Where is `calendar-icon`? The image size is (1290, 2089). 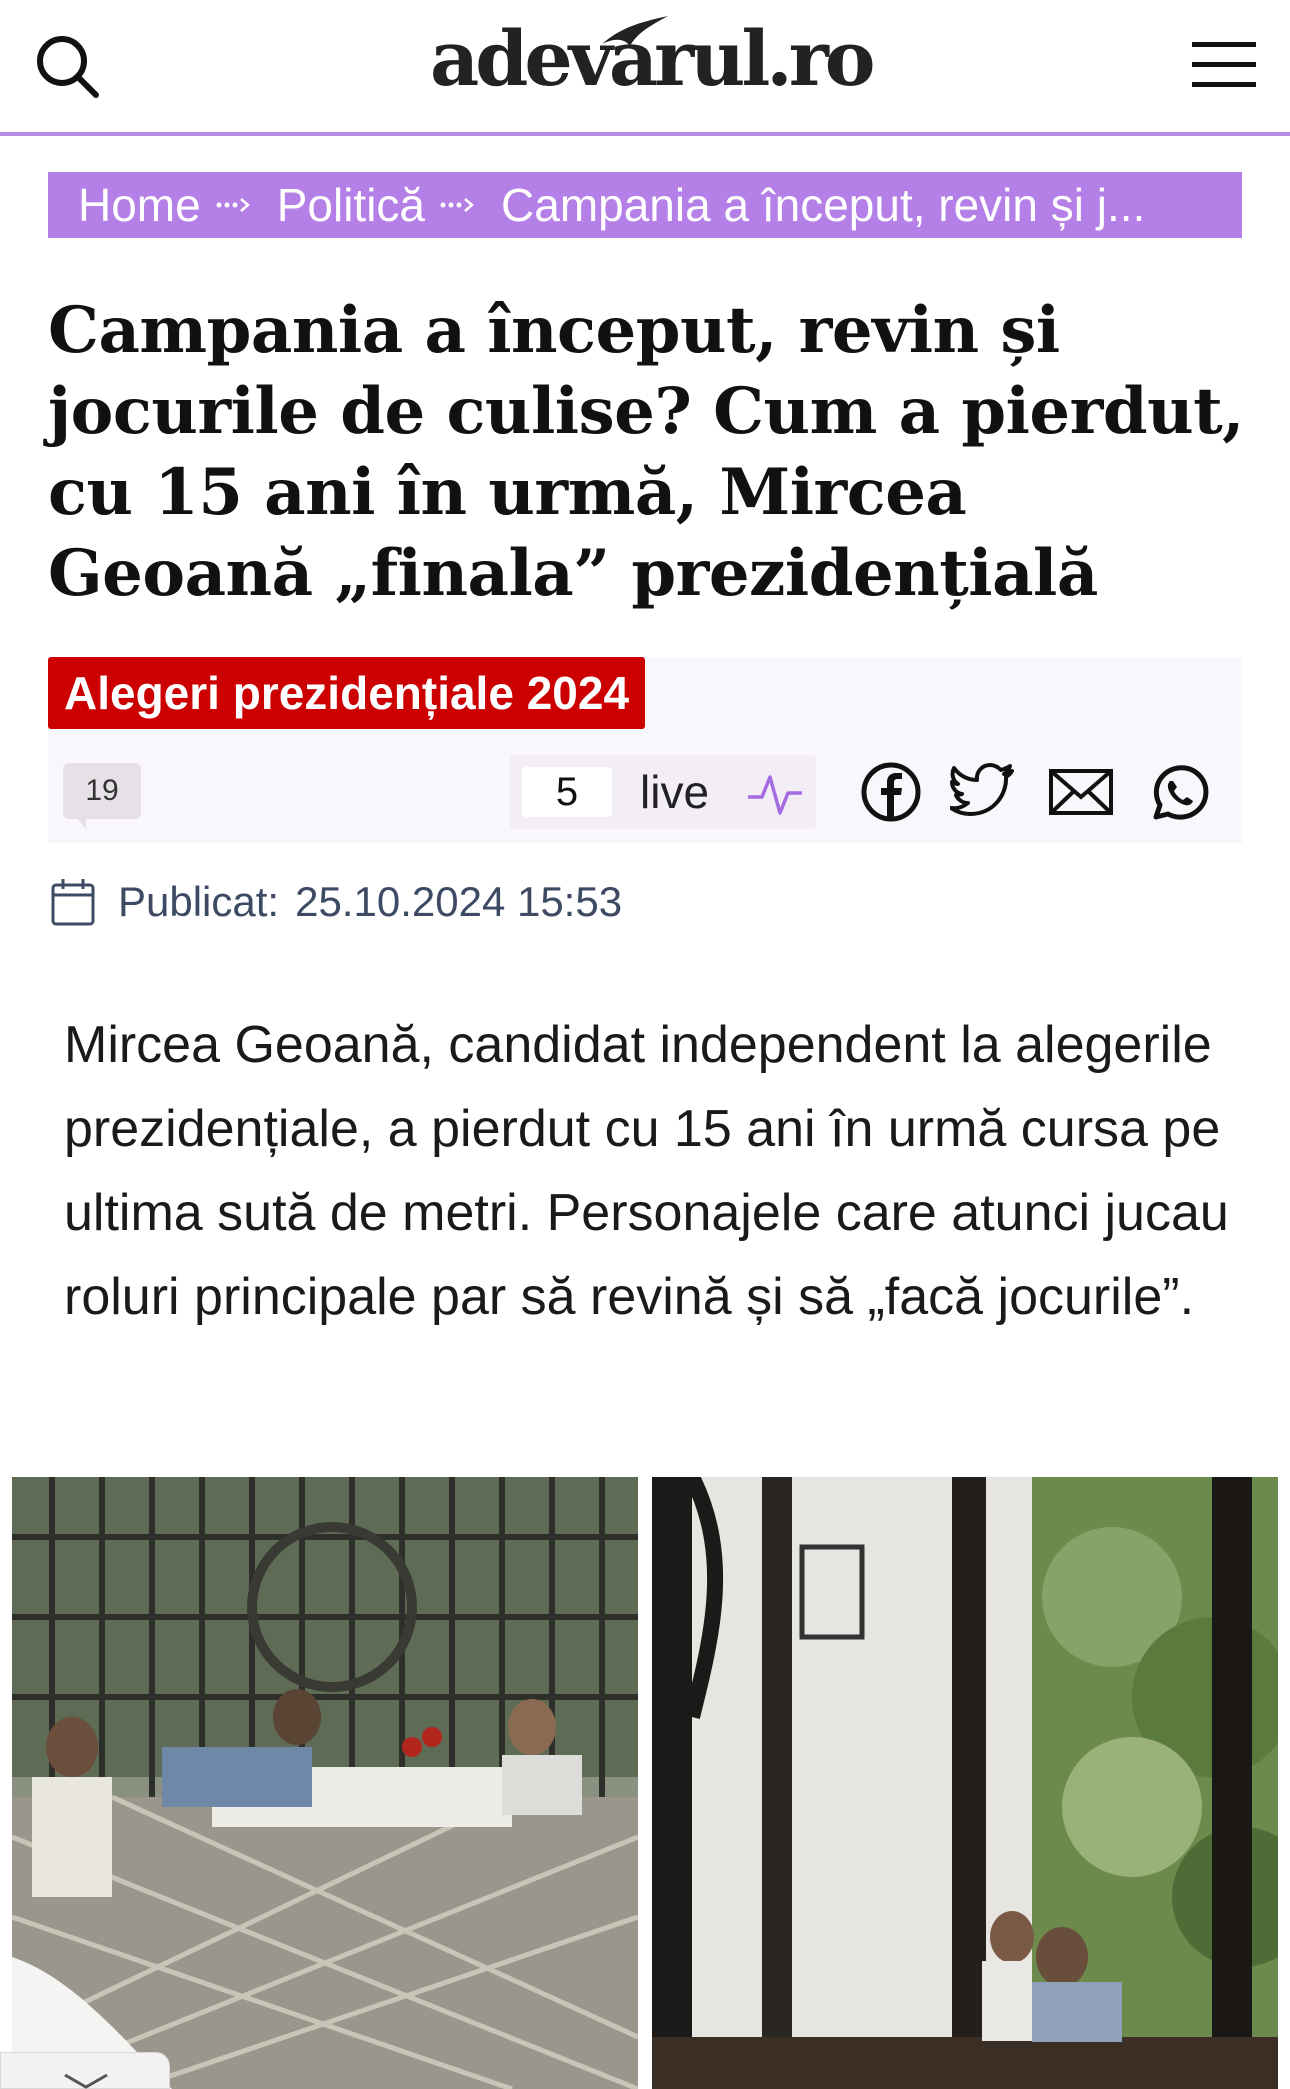 calendar-icon is located at coordinates (73, 902).